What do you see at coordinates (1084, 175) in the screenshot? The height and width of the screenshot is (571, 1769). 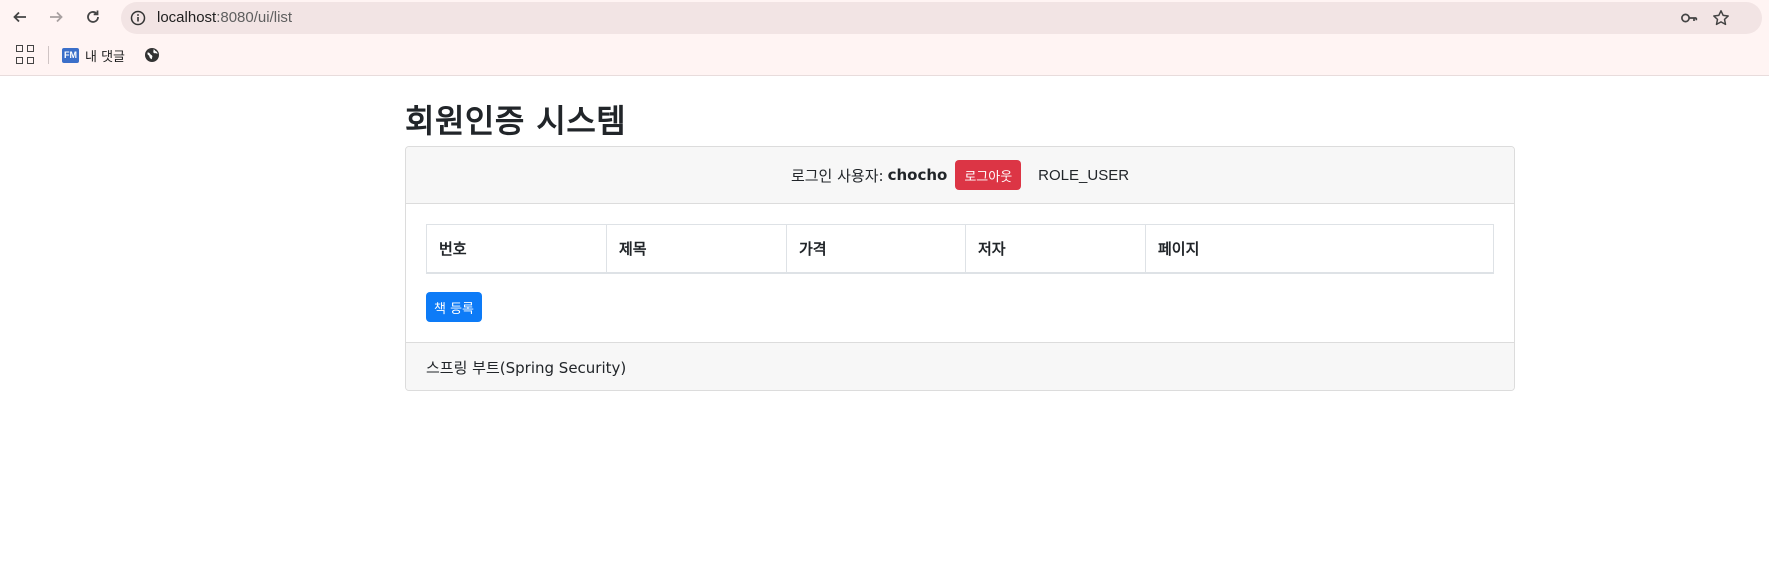 I see `user-role: ROLE_USER` at bounding box center [1084, 175].